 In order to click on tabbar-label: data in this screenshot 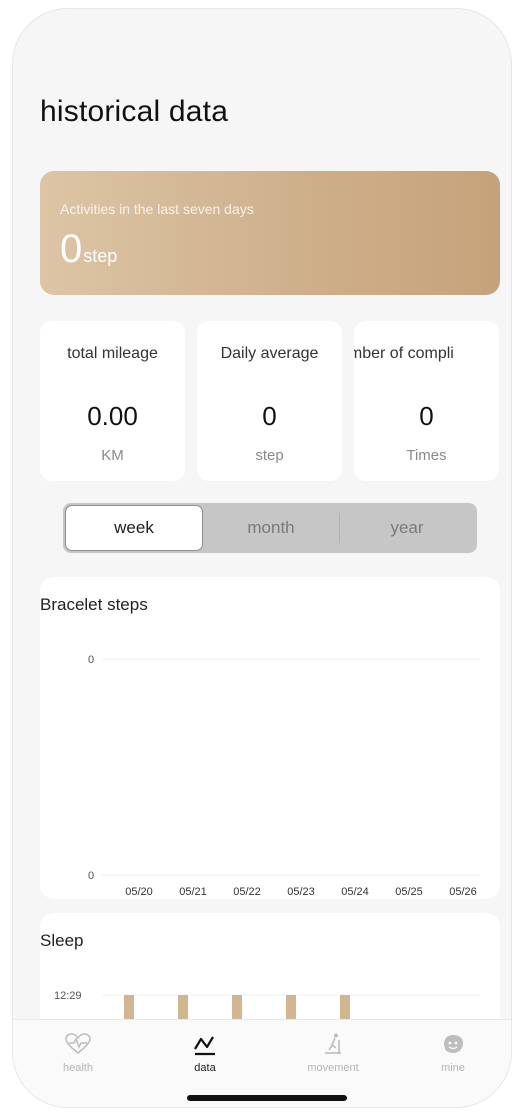, I will do `click(205, 1068)`.